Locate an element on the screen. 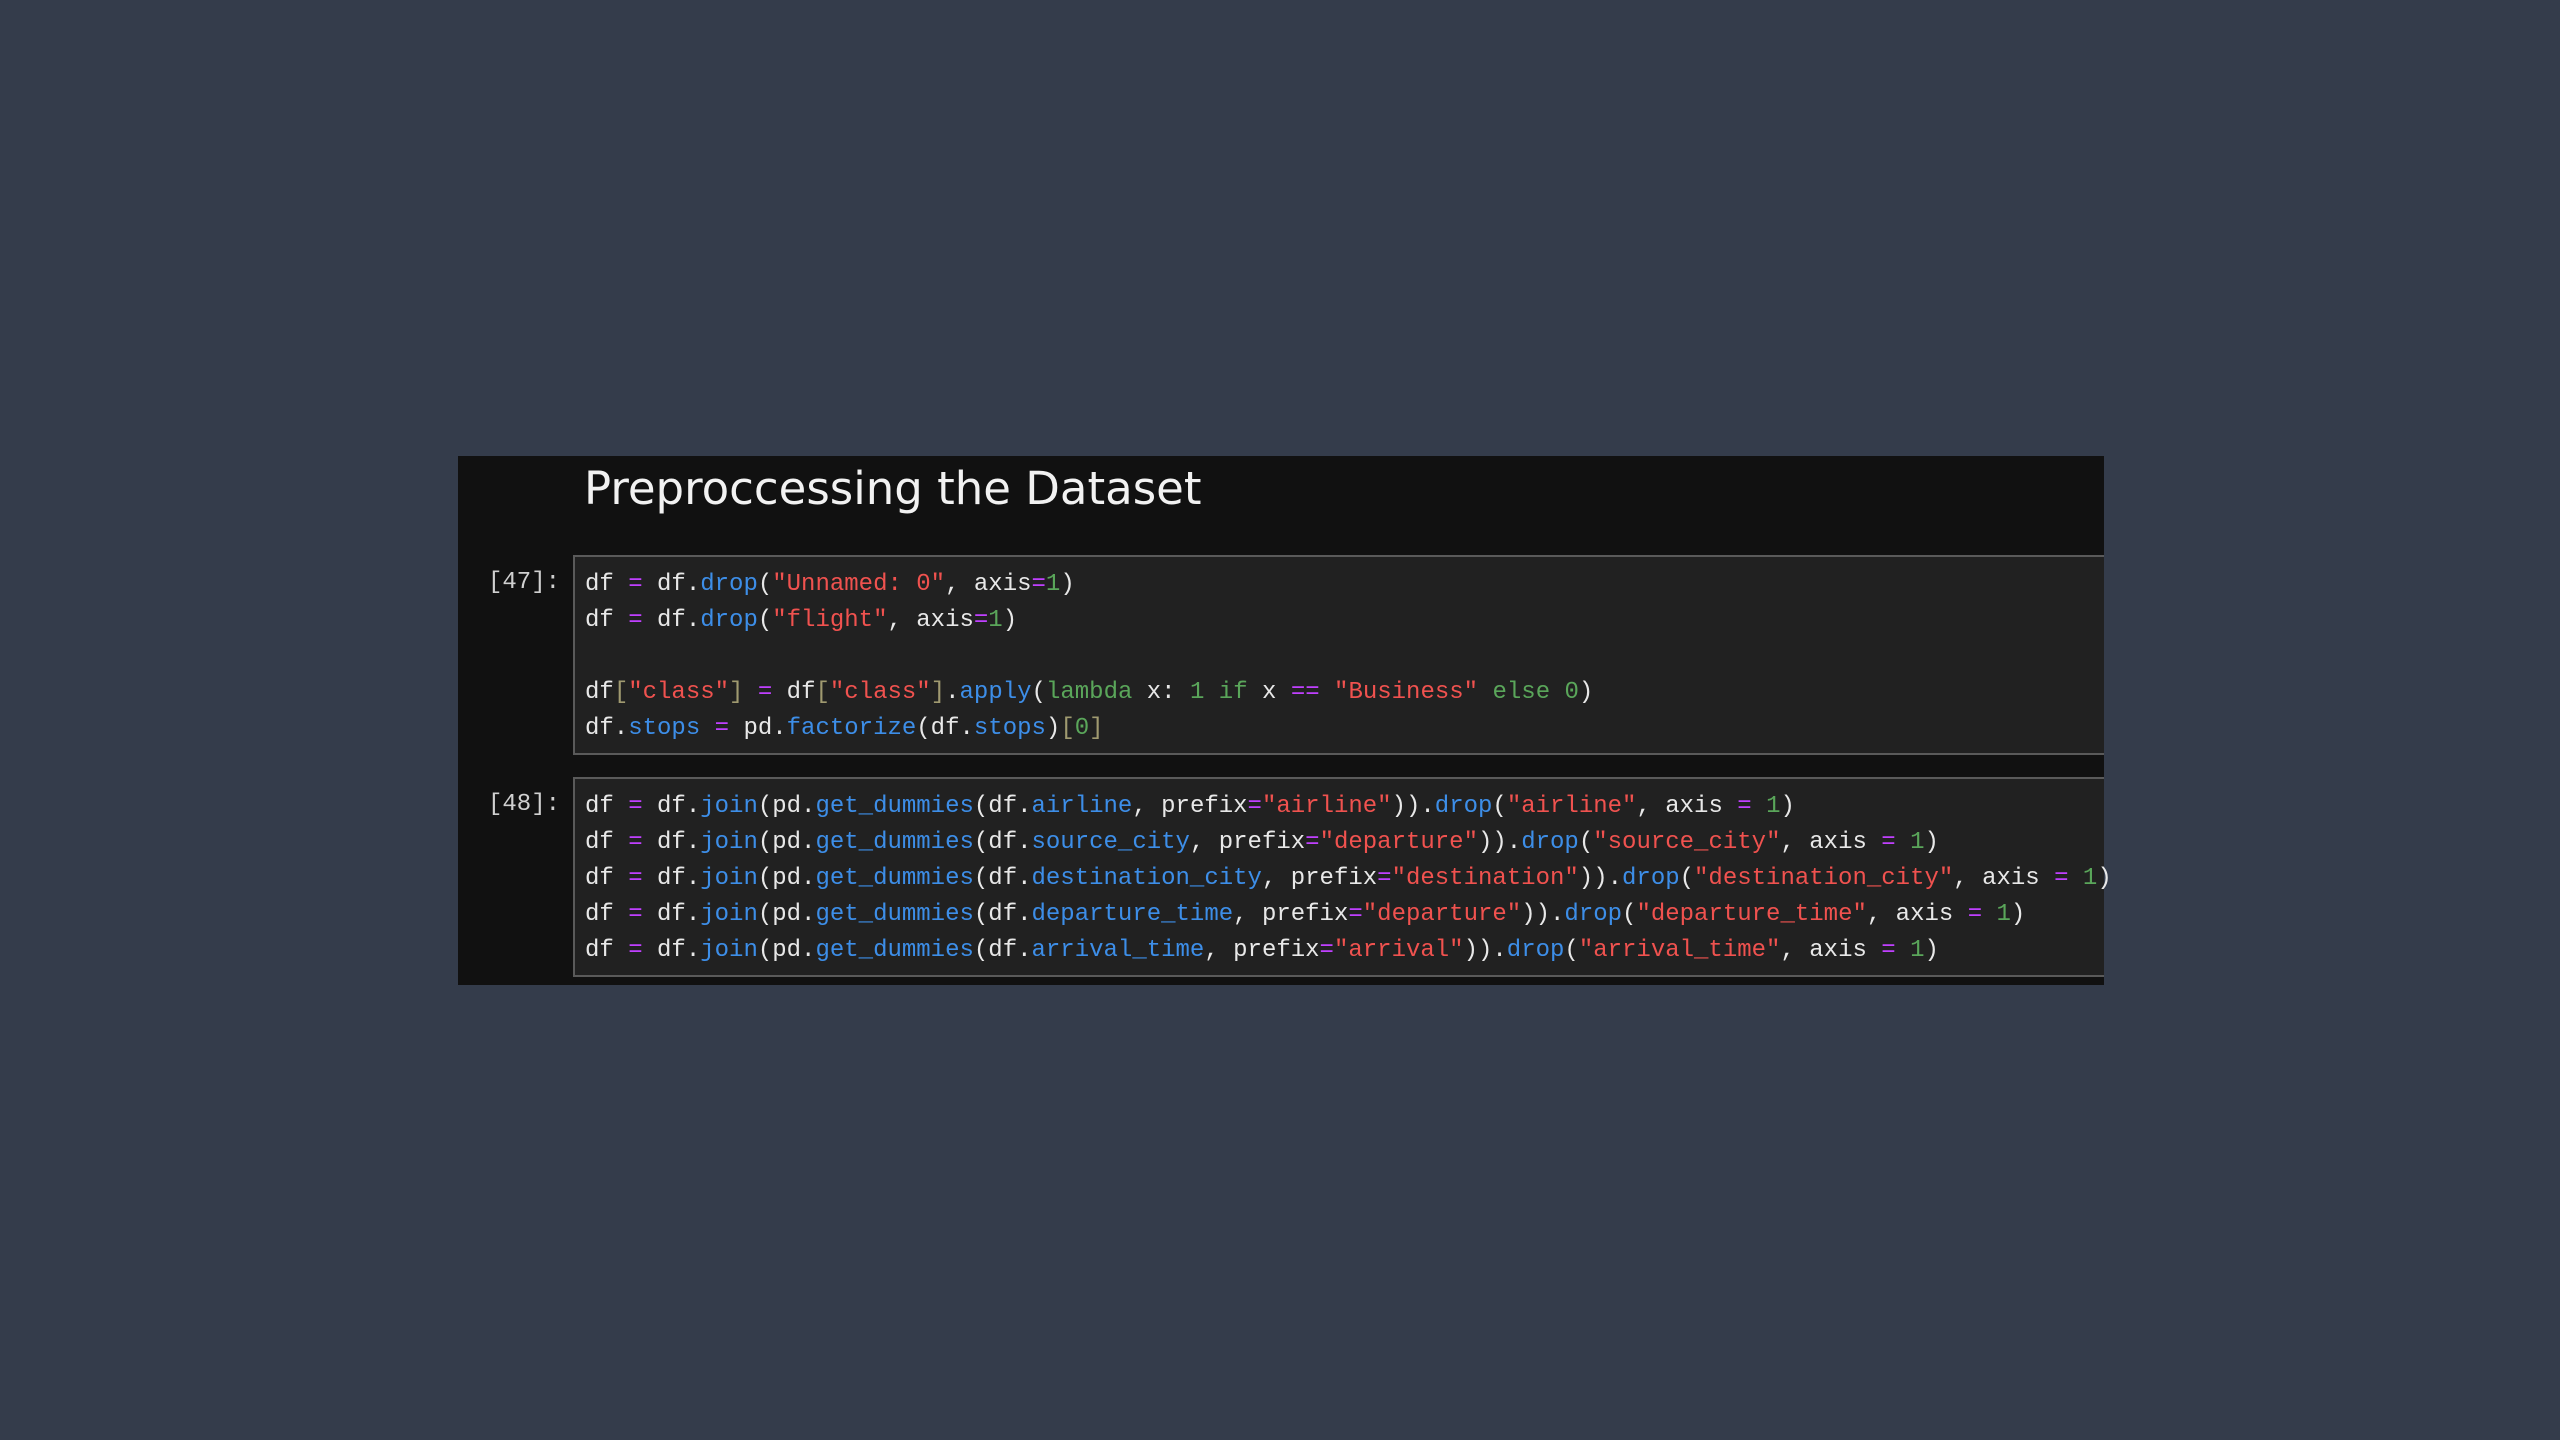 Image resolution: width=2560 pixels, height=1440 pixels. code-token: if is located at coordinates (1233, 692).